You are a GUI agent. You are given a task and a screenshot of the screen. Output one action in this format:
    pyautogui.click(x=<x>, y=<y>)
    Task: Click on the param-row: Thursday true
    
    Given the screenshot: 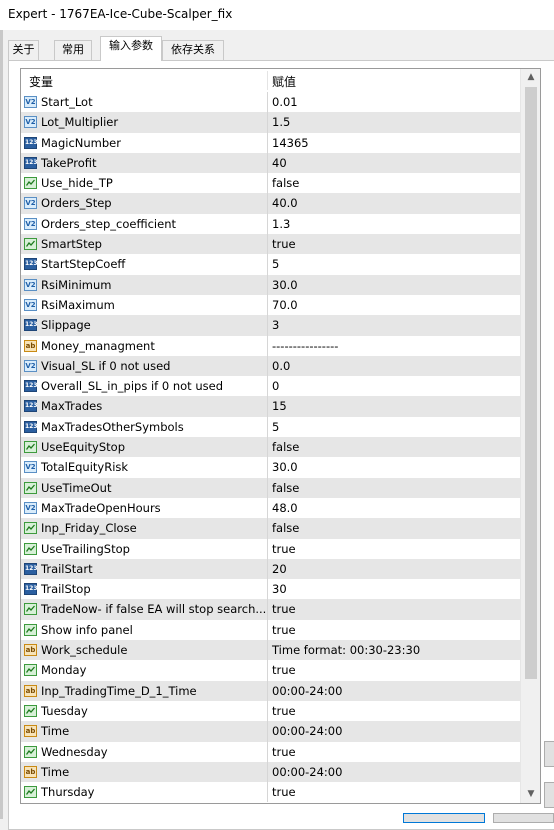 What is the action you would take?
    pyautogui.click(x=271, y=792)
    